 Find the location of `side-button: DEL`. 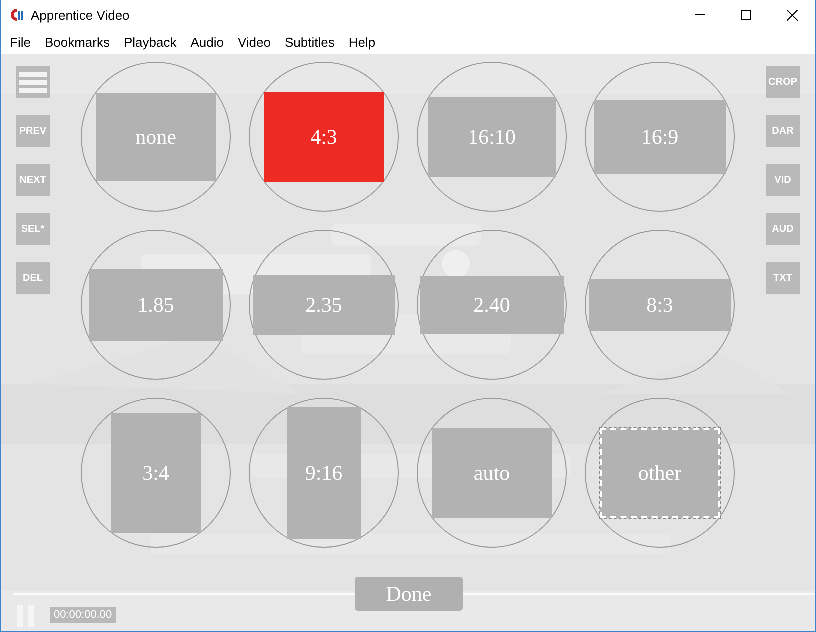

side-button: DEL is located at coordinates (33, 278).